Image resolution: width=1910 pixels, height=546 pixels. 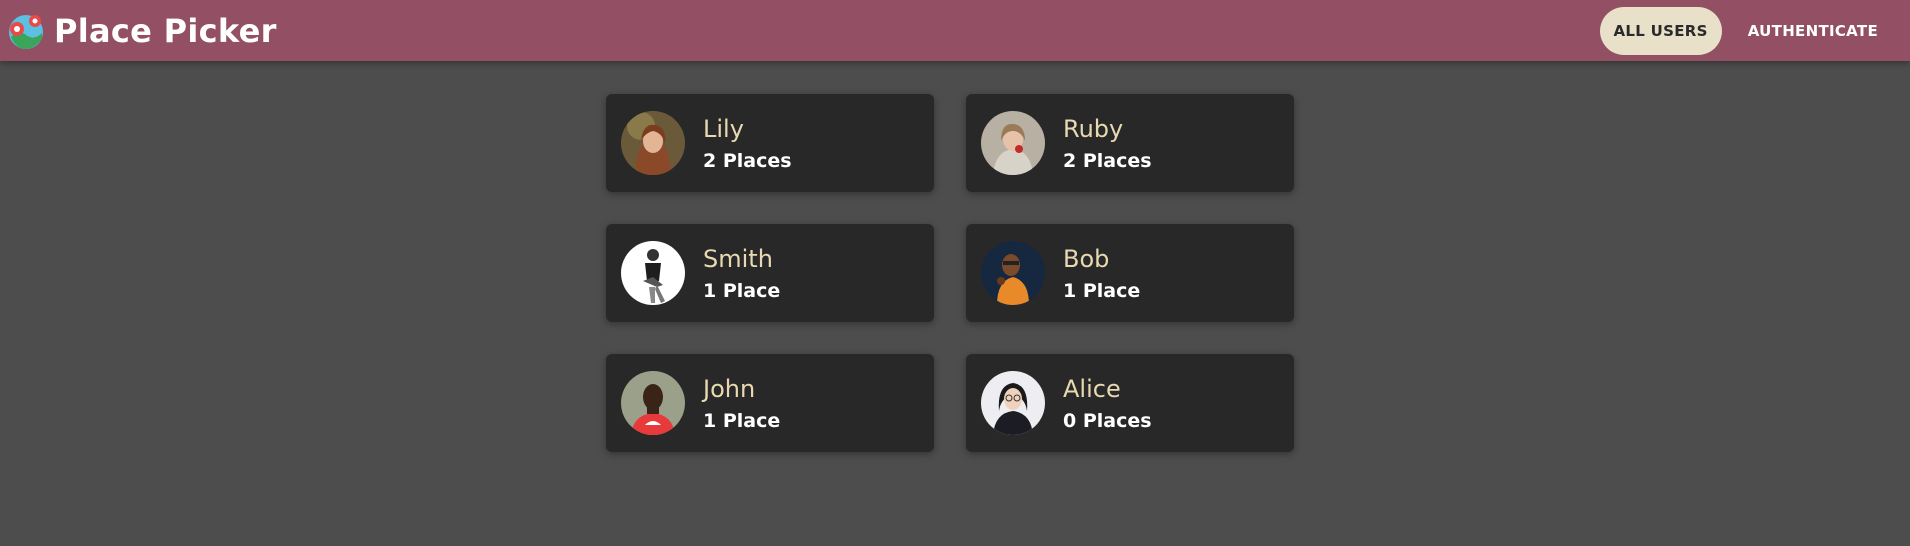 I want to click on user-info: Smith 1 Place, so click(x=741, y=273).